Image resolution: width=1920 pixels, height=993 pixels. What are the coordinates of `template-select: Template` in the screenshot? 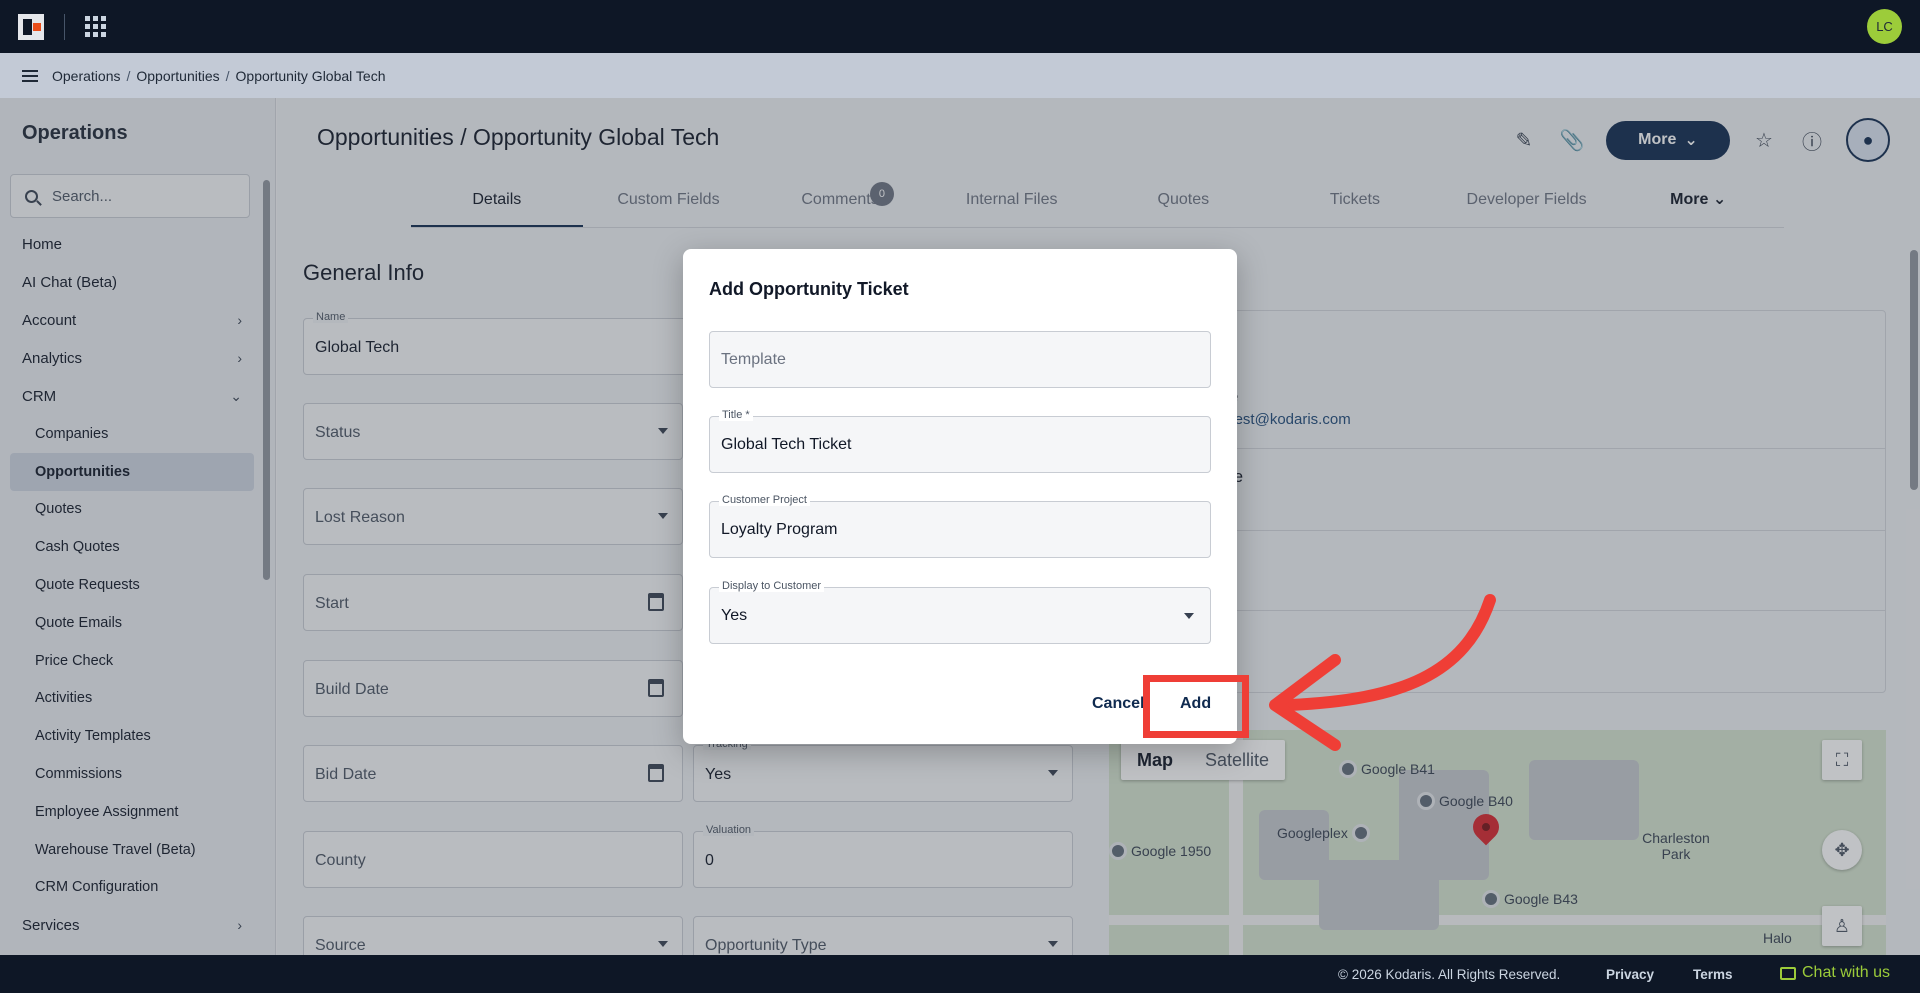 It's located at (960, 359).